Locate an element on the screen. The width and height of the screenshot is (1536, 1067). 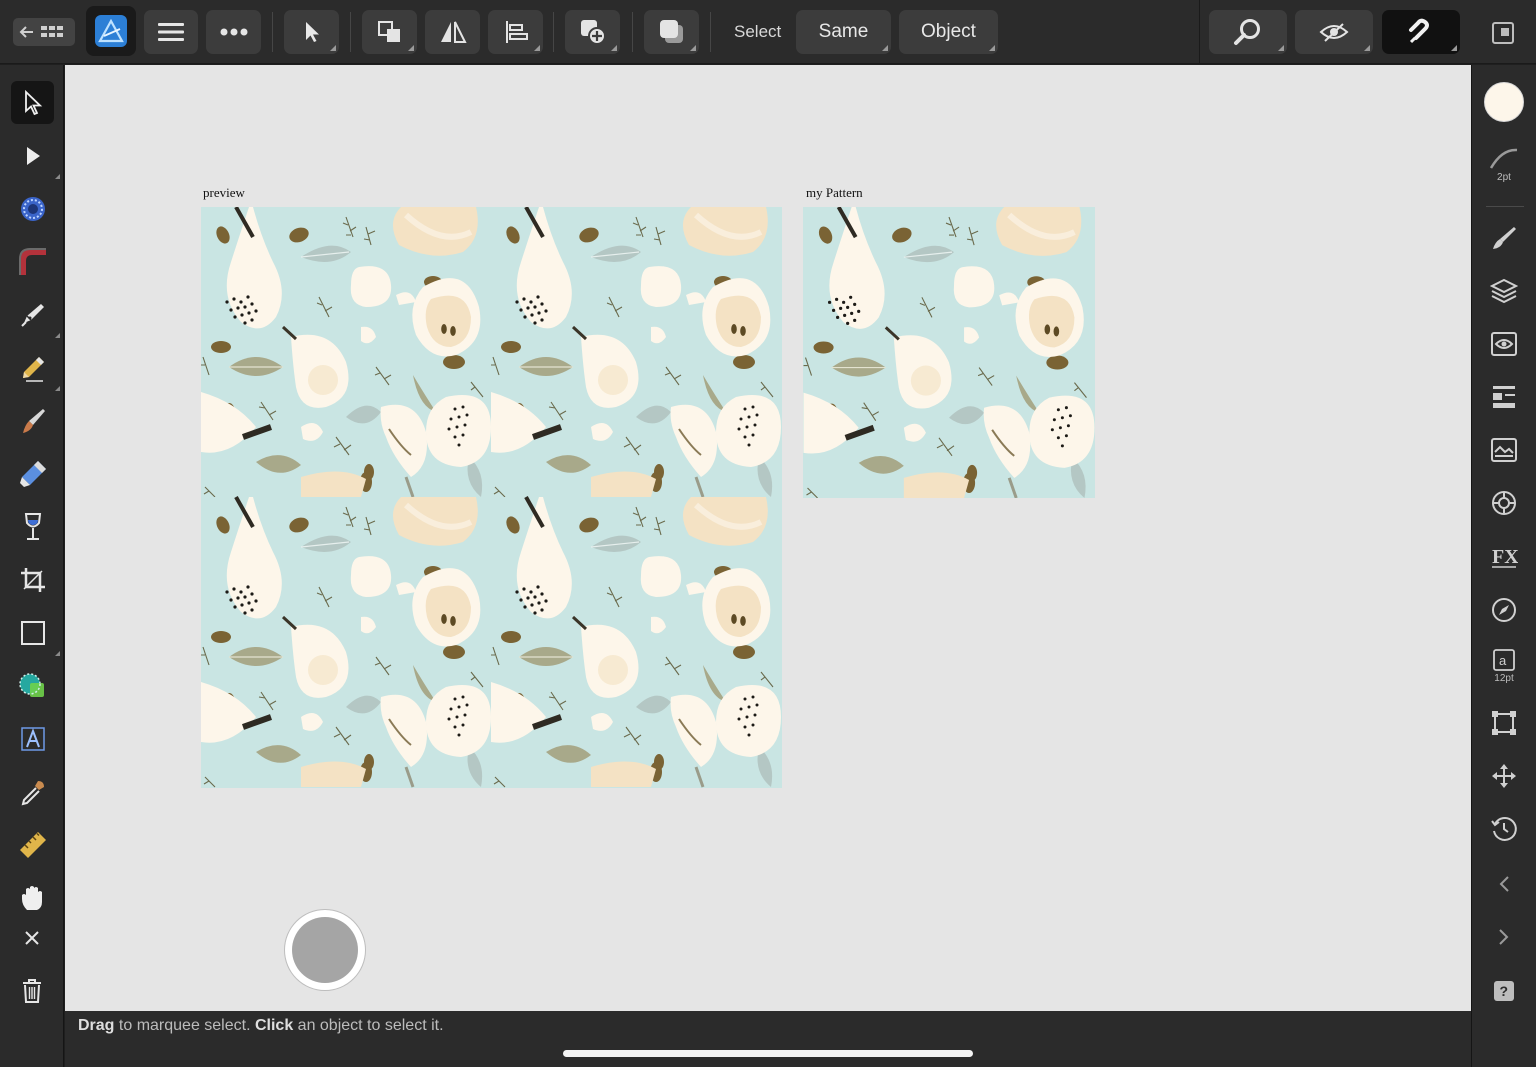
ellipsis-icon is located at coordinates (233, 32).